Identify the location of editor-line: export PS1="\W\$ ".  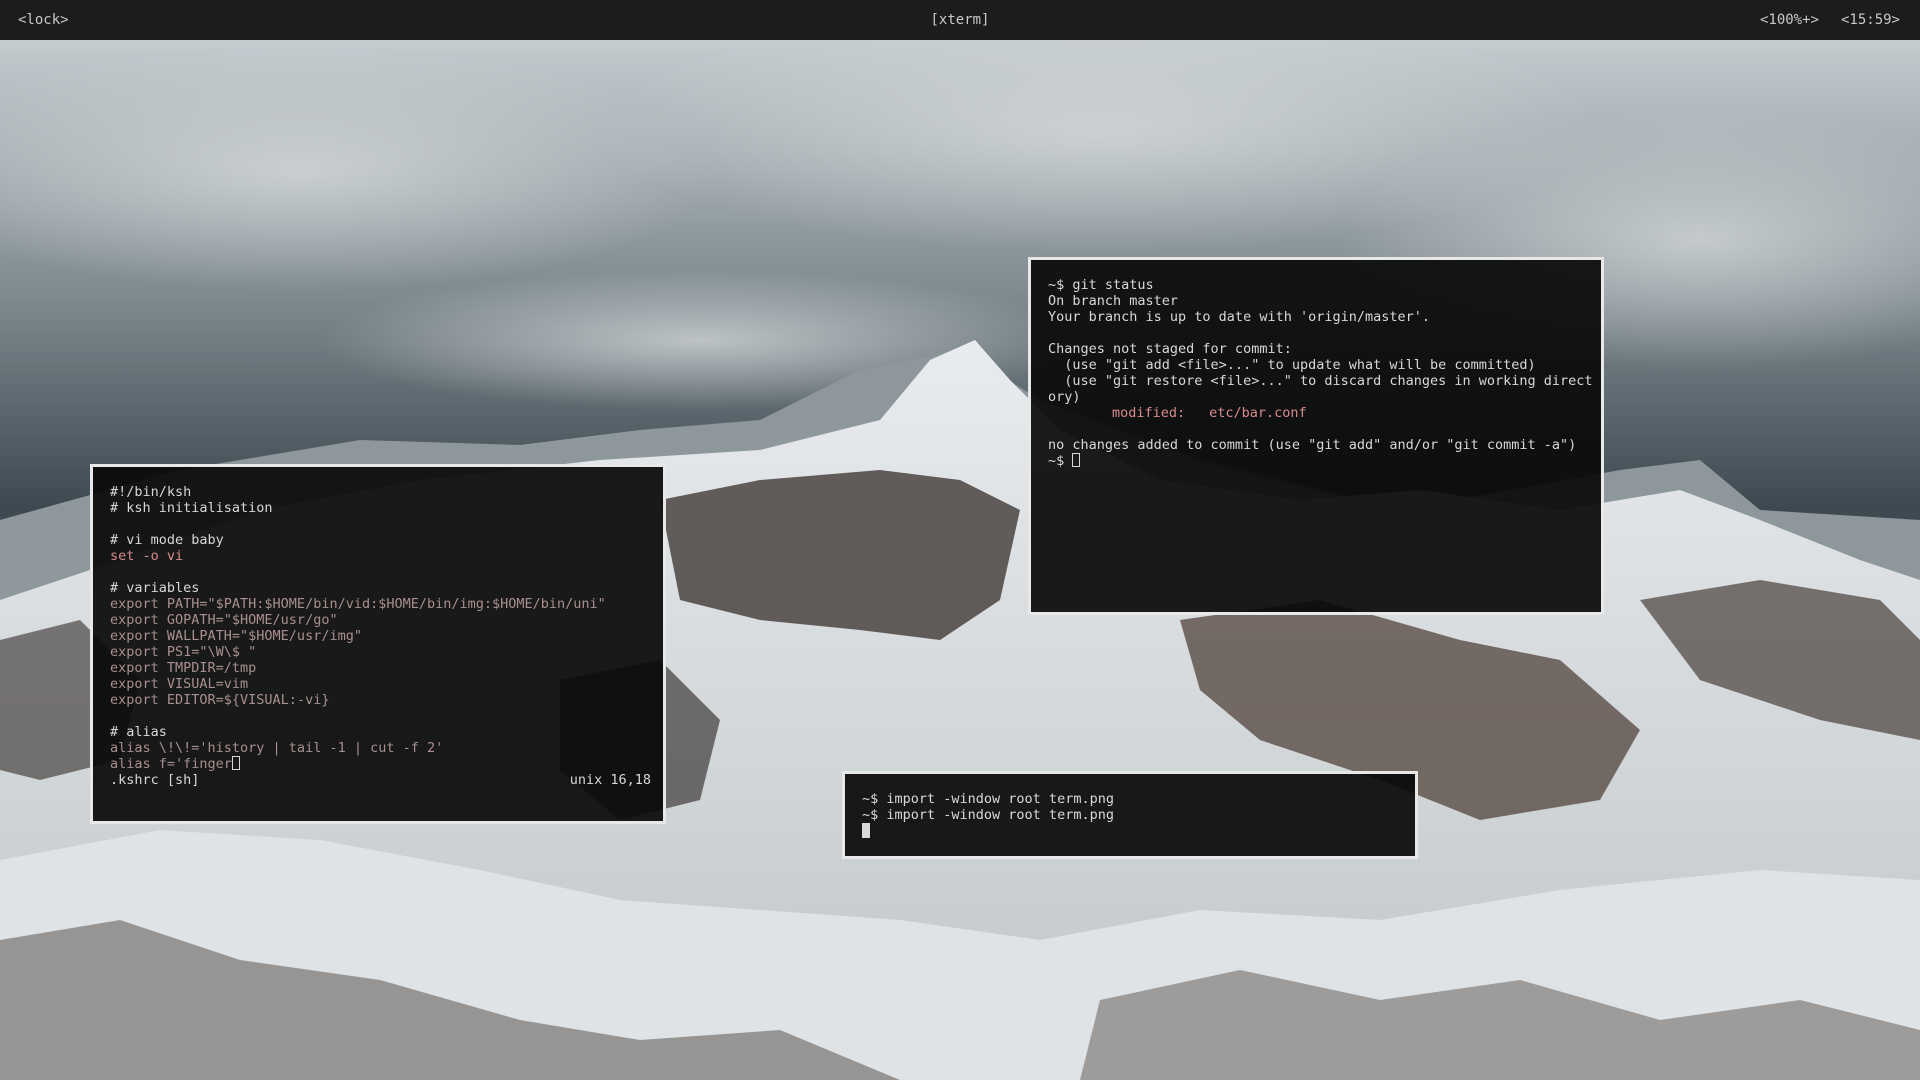
(183, 652).